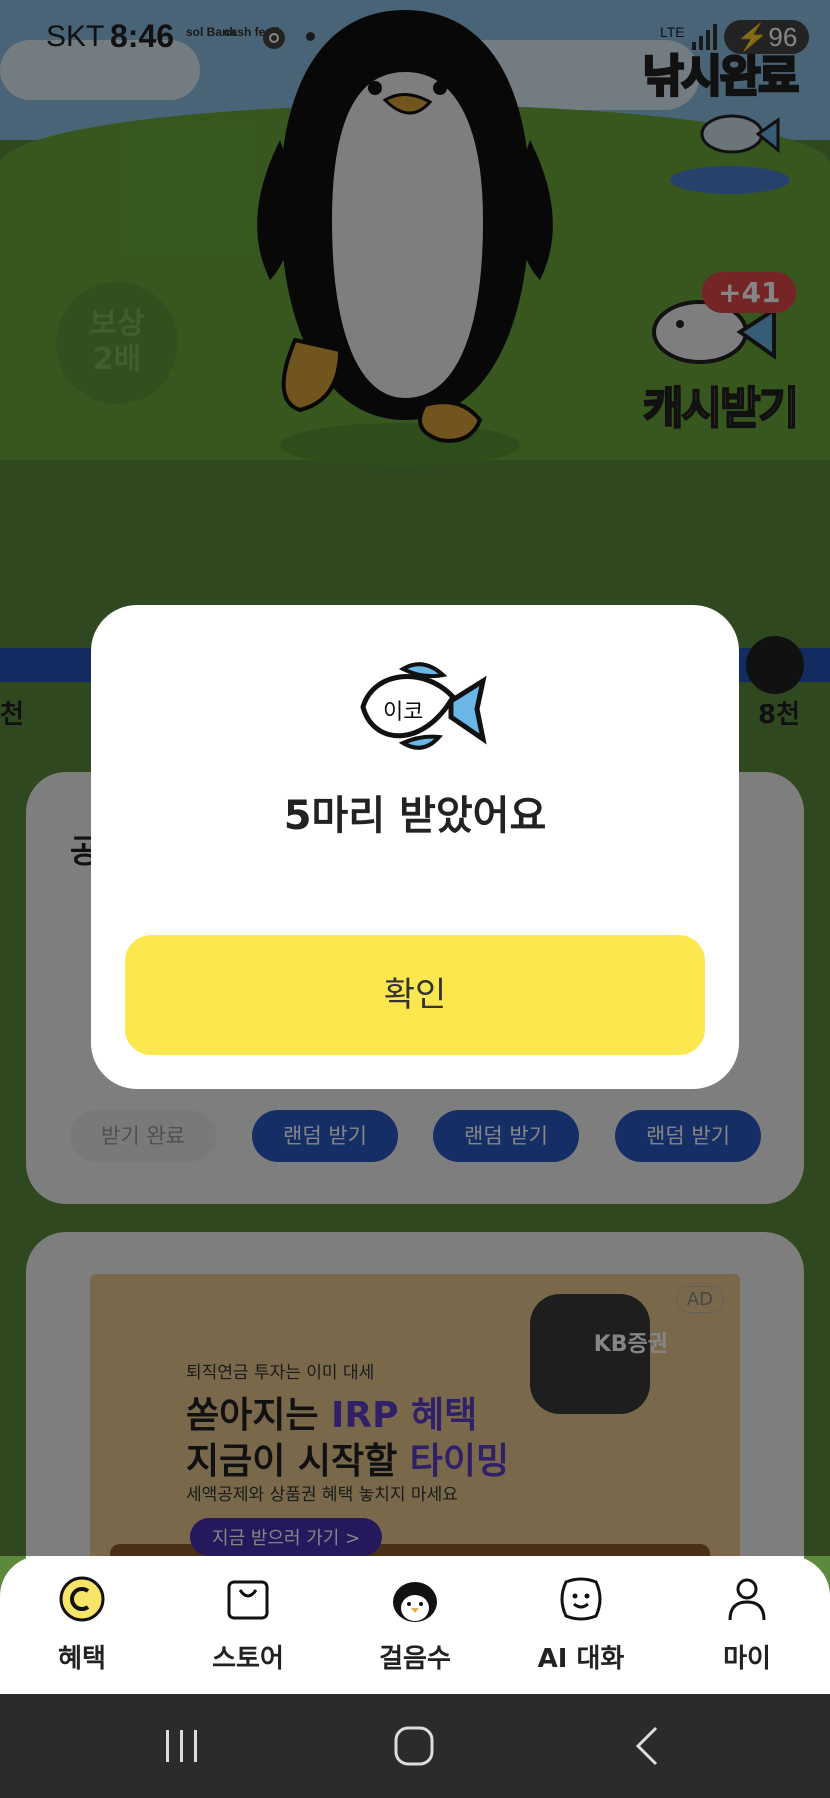  I want to click on bottom-navigation: 혜택 스토어 걸음수 AI 대화 마이, so click(415, 1625).